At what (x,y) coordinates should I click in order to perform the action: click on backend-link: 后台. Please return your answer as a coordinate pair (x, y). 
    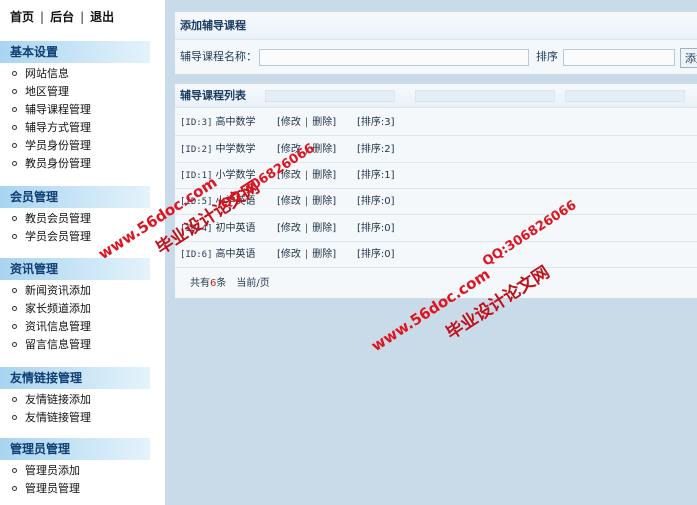
    Looking at the image, I should click on (62, 17).